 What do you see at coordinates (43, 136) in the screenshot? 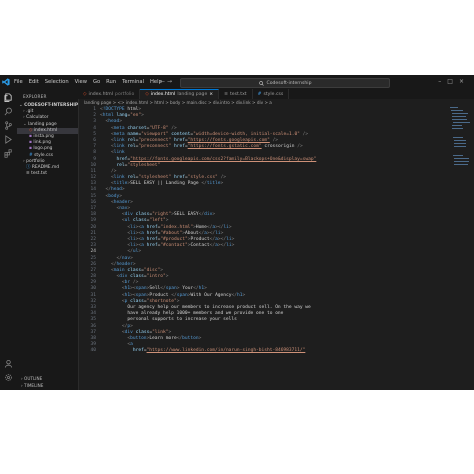
I see `tree-item-label: insta.png` at bounding box center [43, 136].